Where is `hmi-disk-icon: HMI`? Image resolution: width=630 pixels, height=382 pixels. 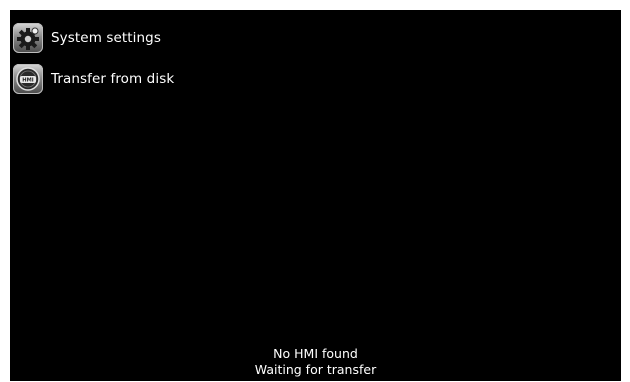
hmi-disk-icon: HMI is located at coordinates (28, 79).